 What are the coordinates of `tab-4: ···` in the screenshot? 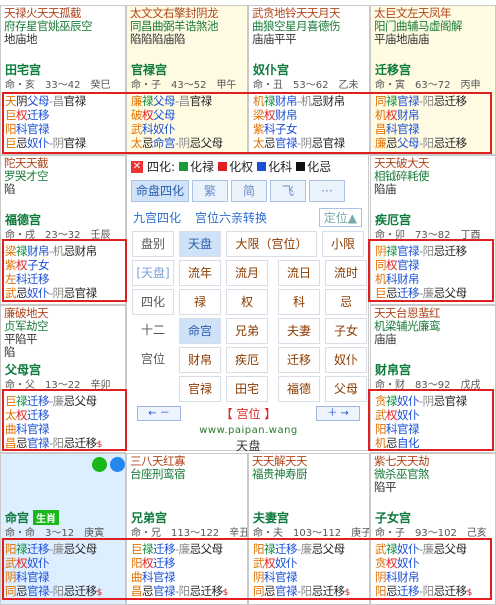 It's located at (327, 191).